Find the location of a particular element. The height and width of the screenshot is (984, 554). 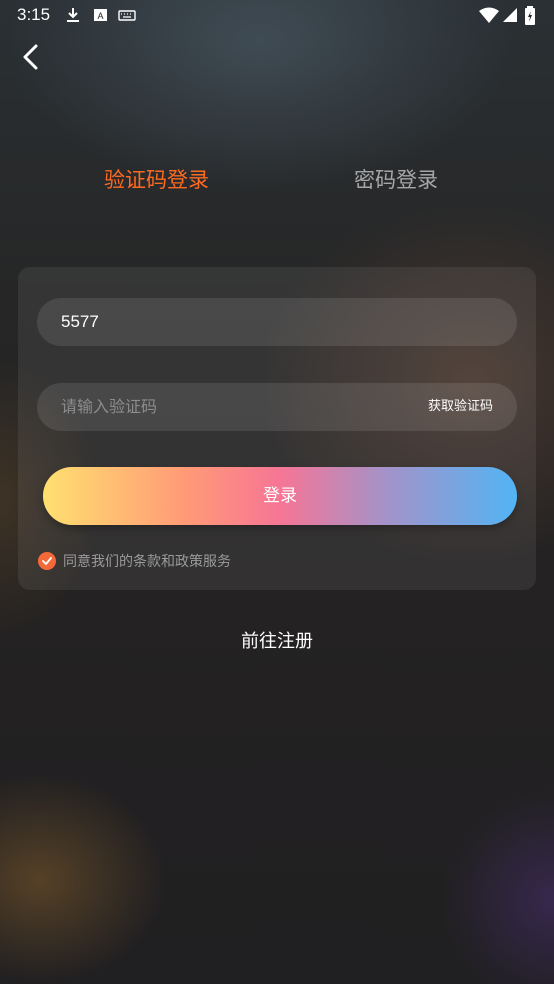

a-box-icon: A is located at coordinates (101, 17).